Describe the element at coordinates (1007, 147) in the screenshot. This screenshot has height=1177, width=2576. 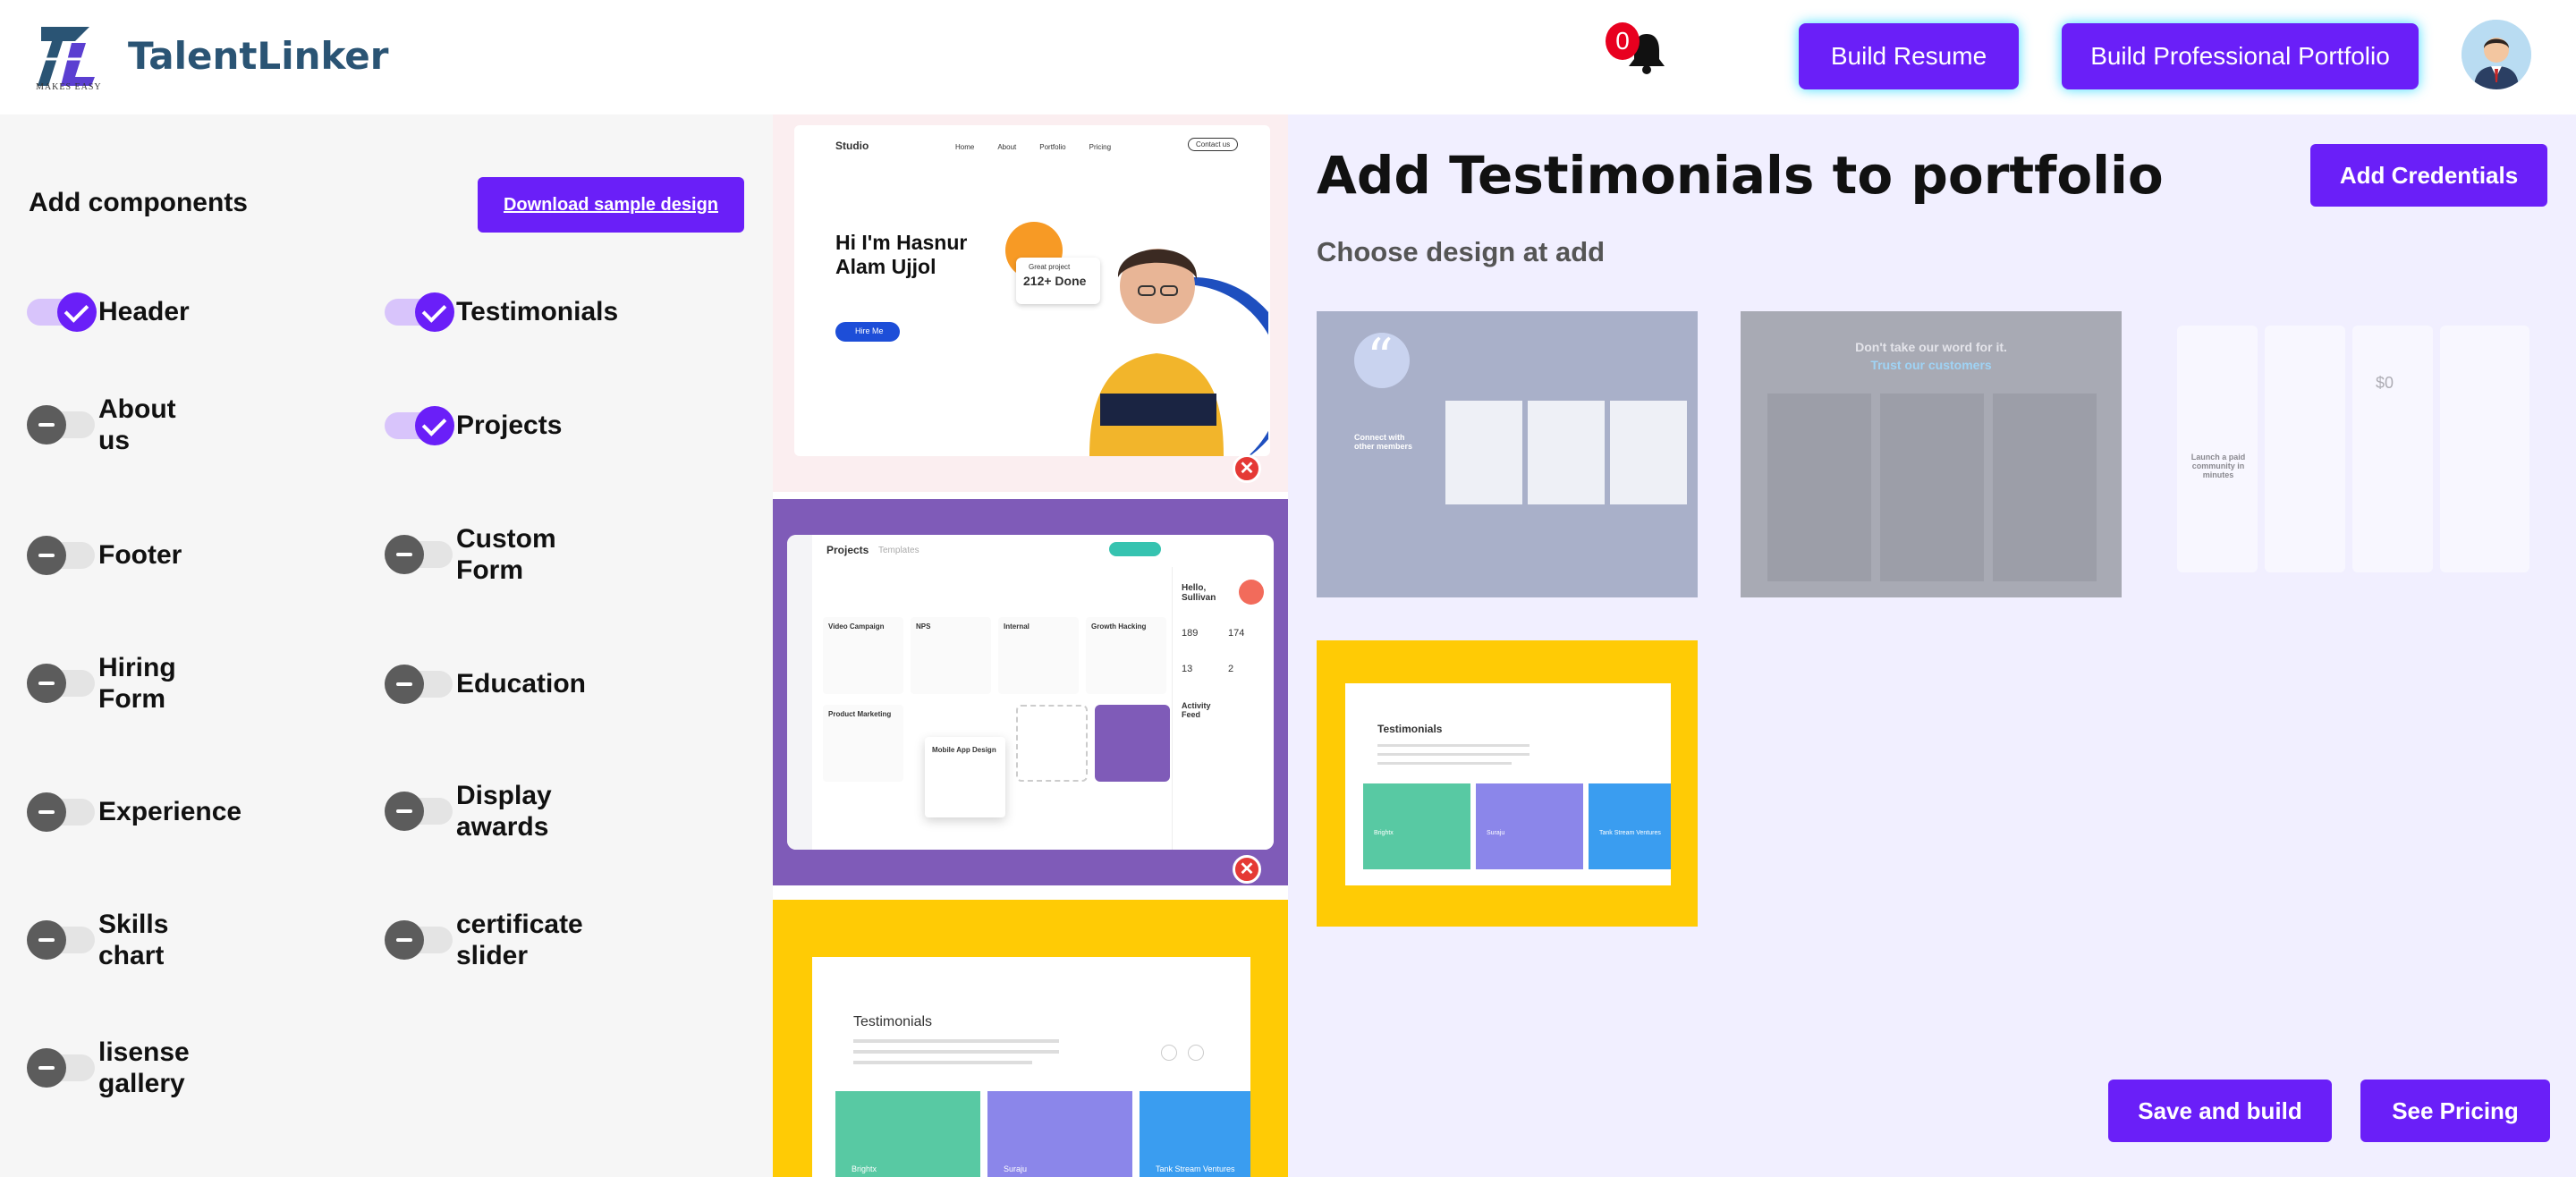
I see `preview-nav-item: About` at that location.